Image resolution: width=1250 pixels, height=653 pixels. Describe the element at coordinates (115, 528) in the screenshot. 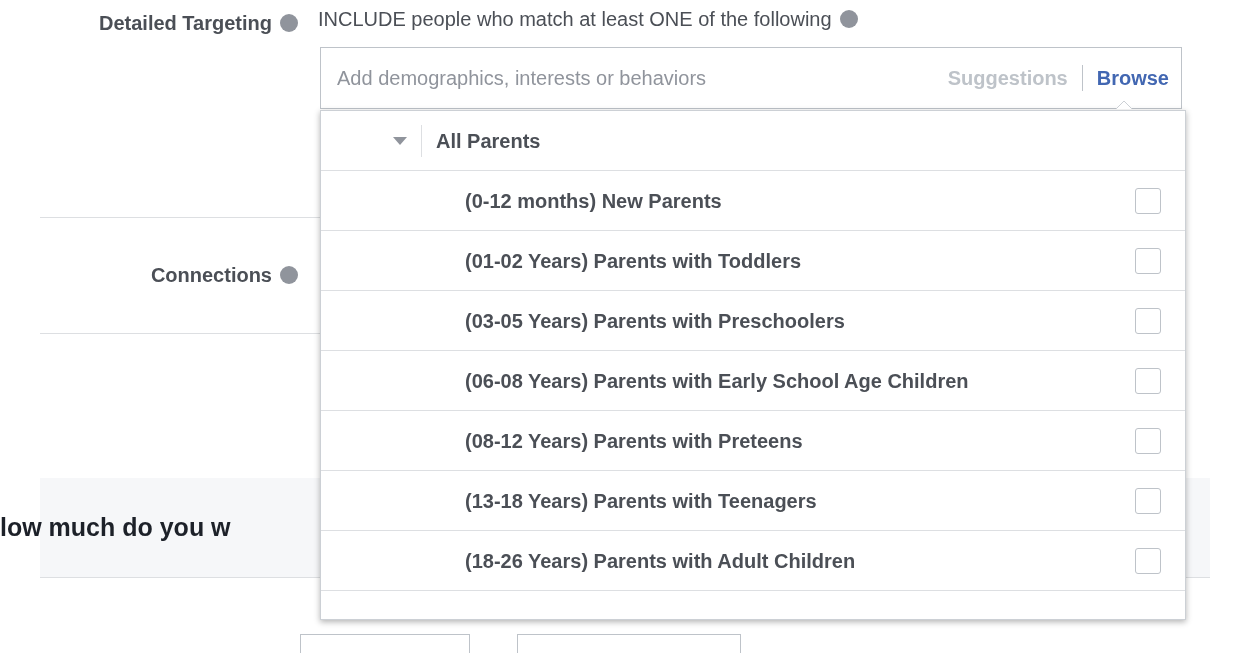

I see `section-heading: low much do you w` at that location.